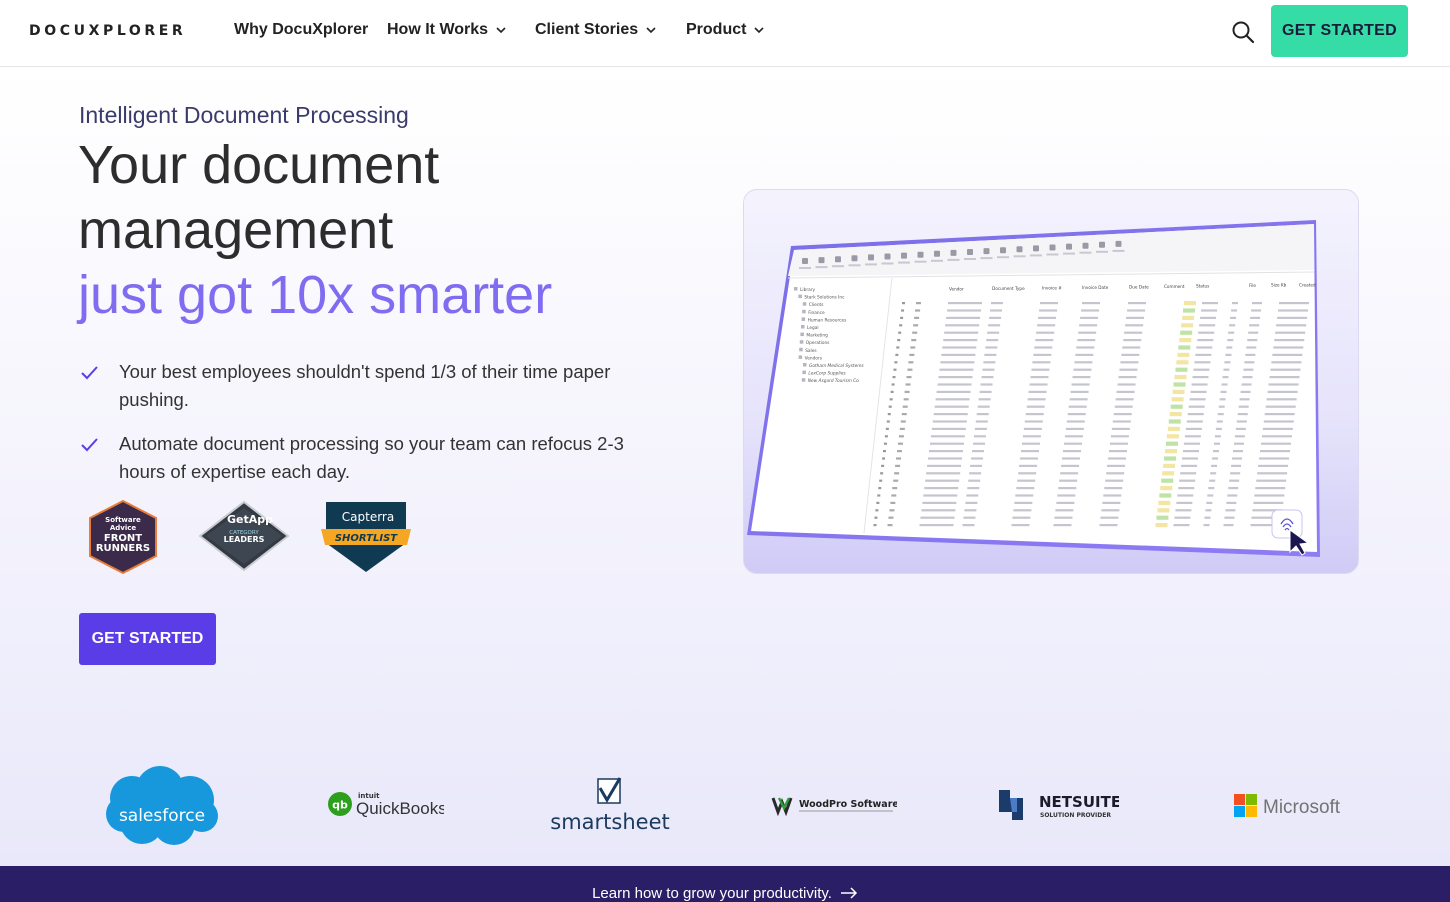 The height and width of the screenshot is (902, 1450). I want to click on get-started-header-button: GET STARTED, so click(1339, 31).